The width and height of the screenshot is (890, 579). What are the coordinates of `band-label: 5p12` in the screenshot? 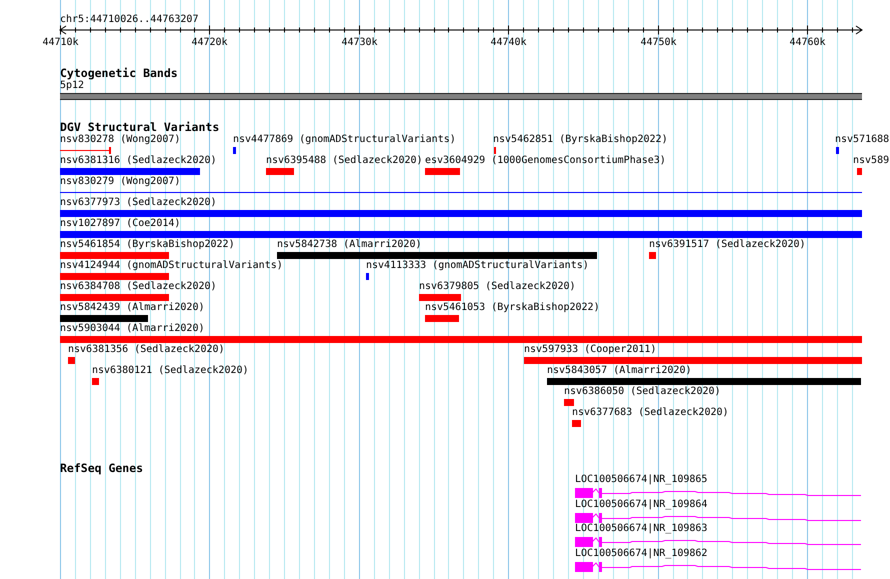 It's located at (72, 86).